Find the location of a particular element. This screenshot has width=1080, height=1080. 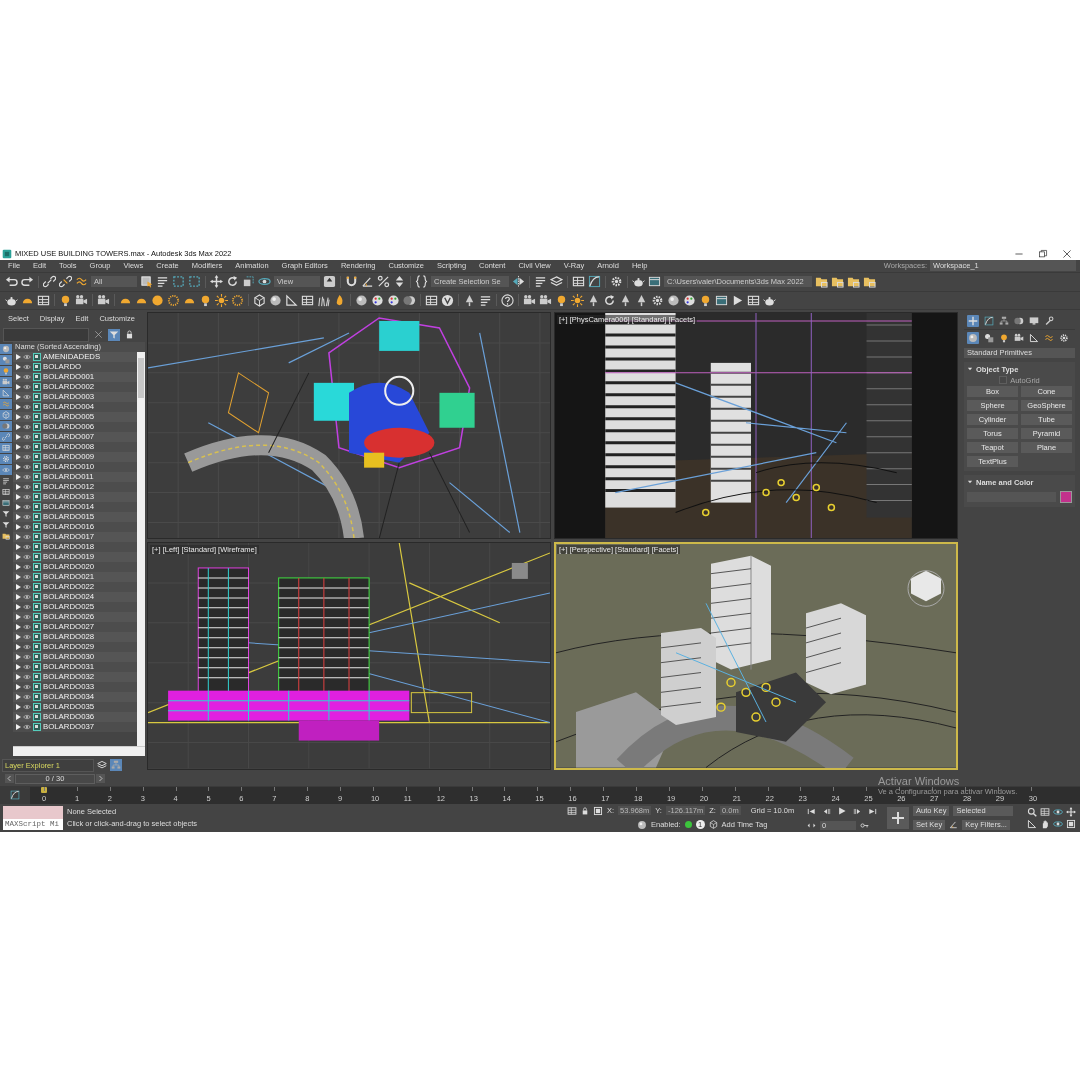

orbit-icon is located at coordinates (1058, 812).